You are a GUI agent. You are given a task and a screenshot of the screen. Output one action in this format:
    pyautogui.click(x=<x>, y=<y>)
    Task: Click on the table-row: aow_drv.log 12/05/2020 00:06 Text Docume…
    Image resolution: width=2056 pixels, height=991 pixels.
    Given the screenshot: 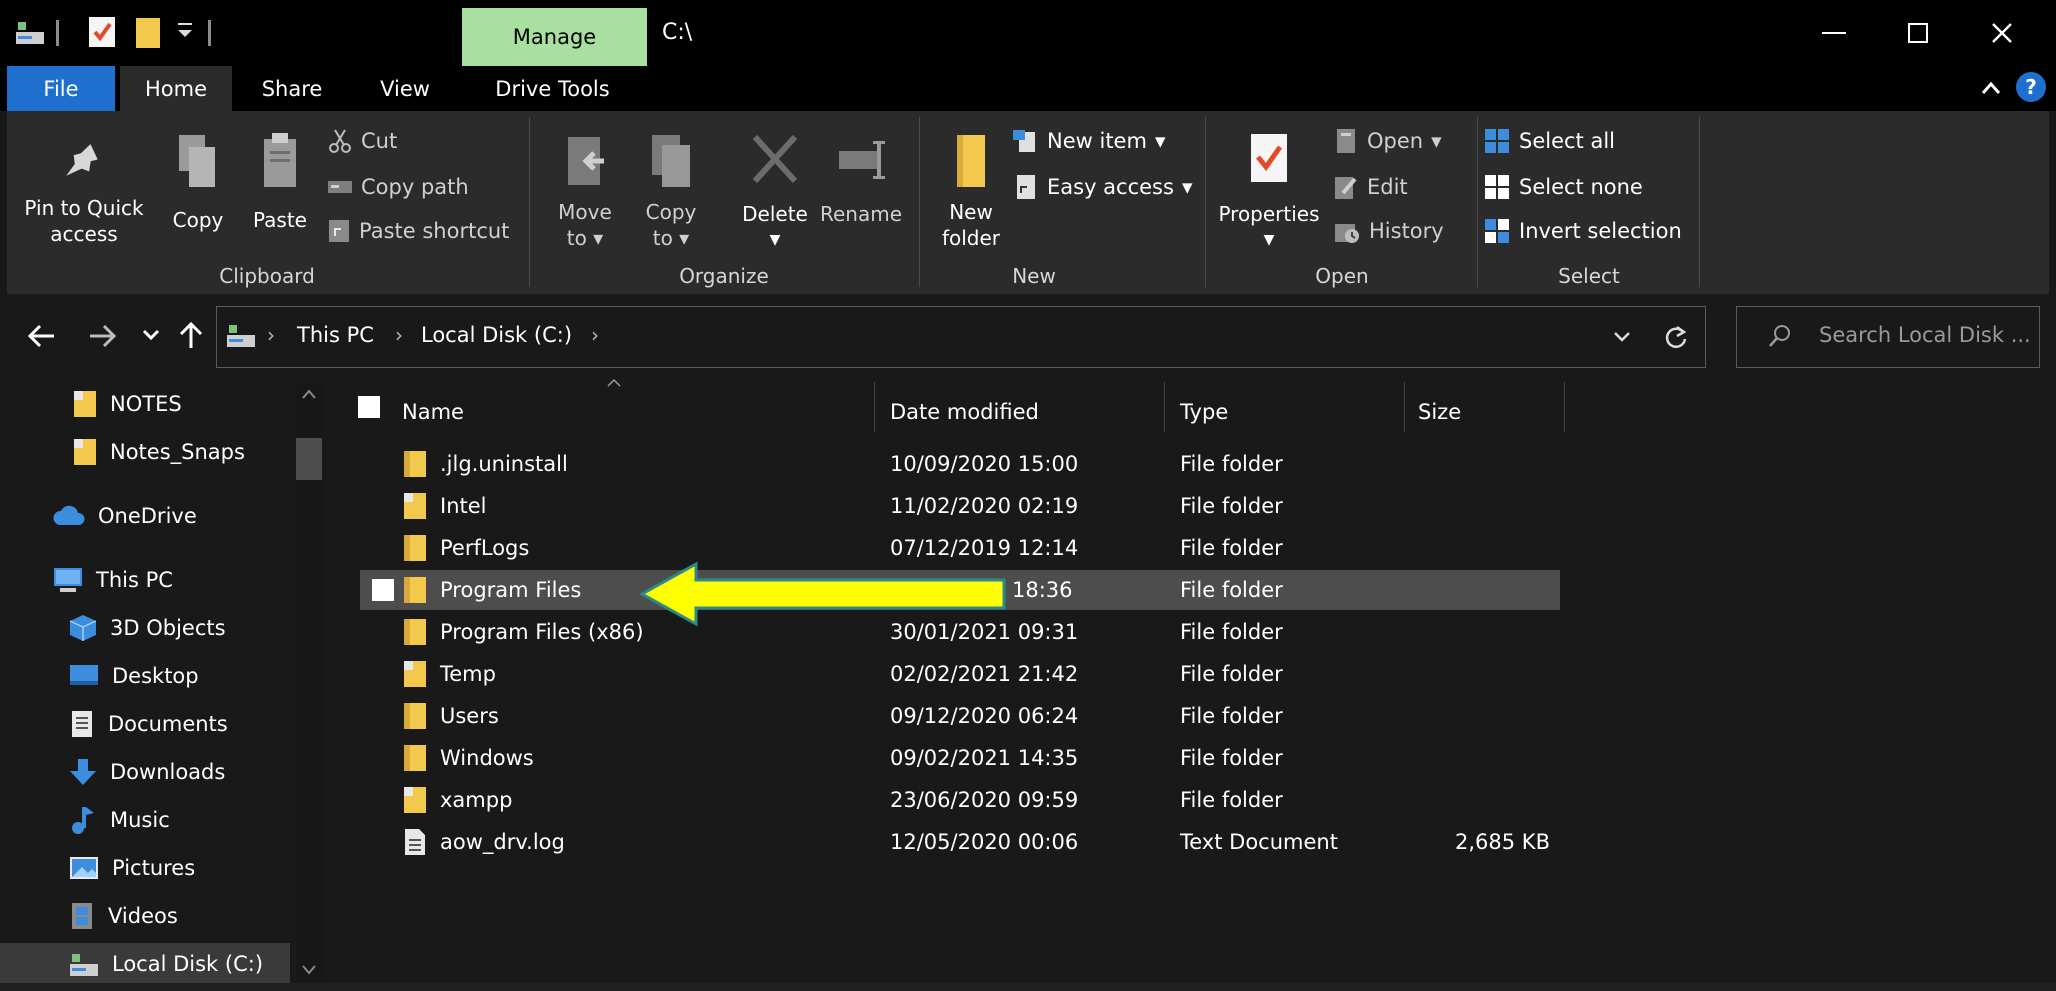 What is the action you would take?
    pyautogui.click(x=960, y=842)
    